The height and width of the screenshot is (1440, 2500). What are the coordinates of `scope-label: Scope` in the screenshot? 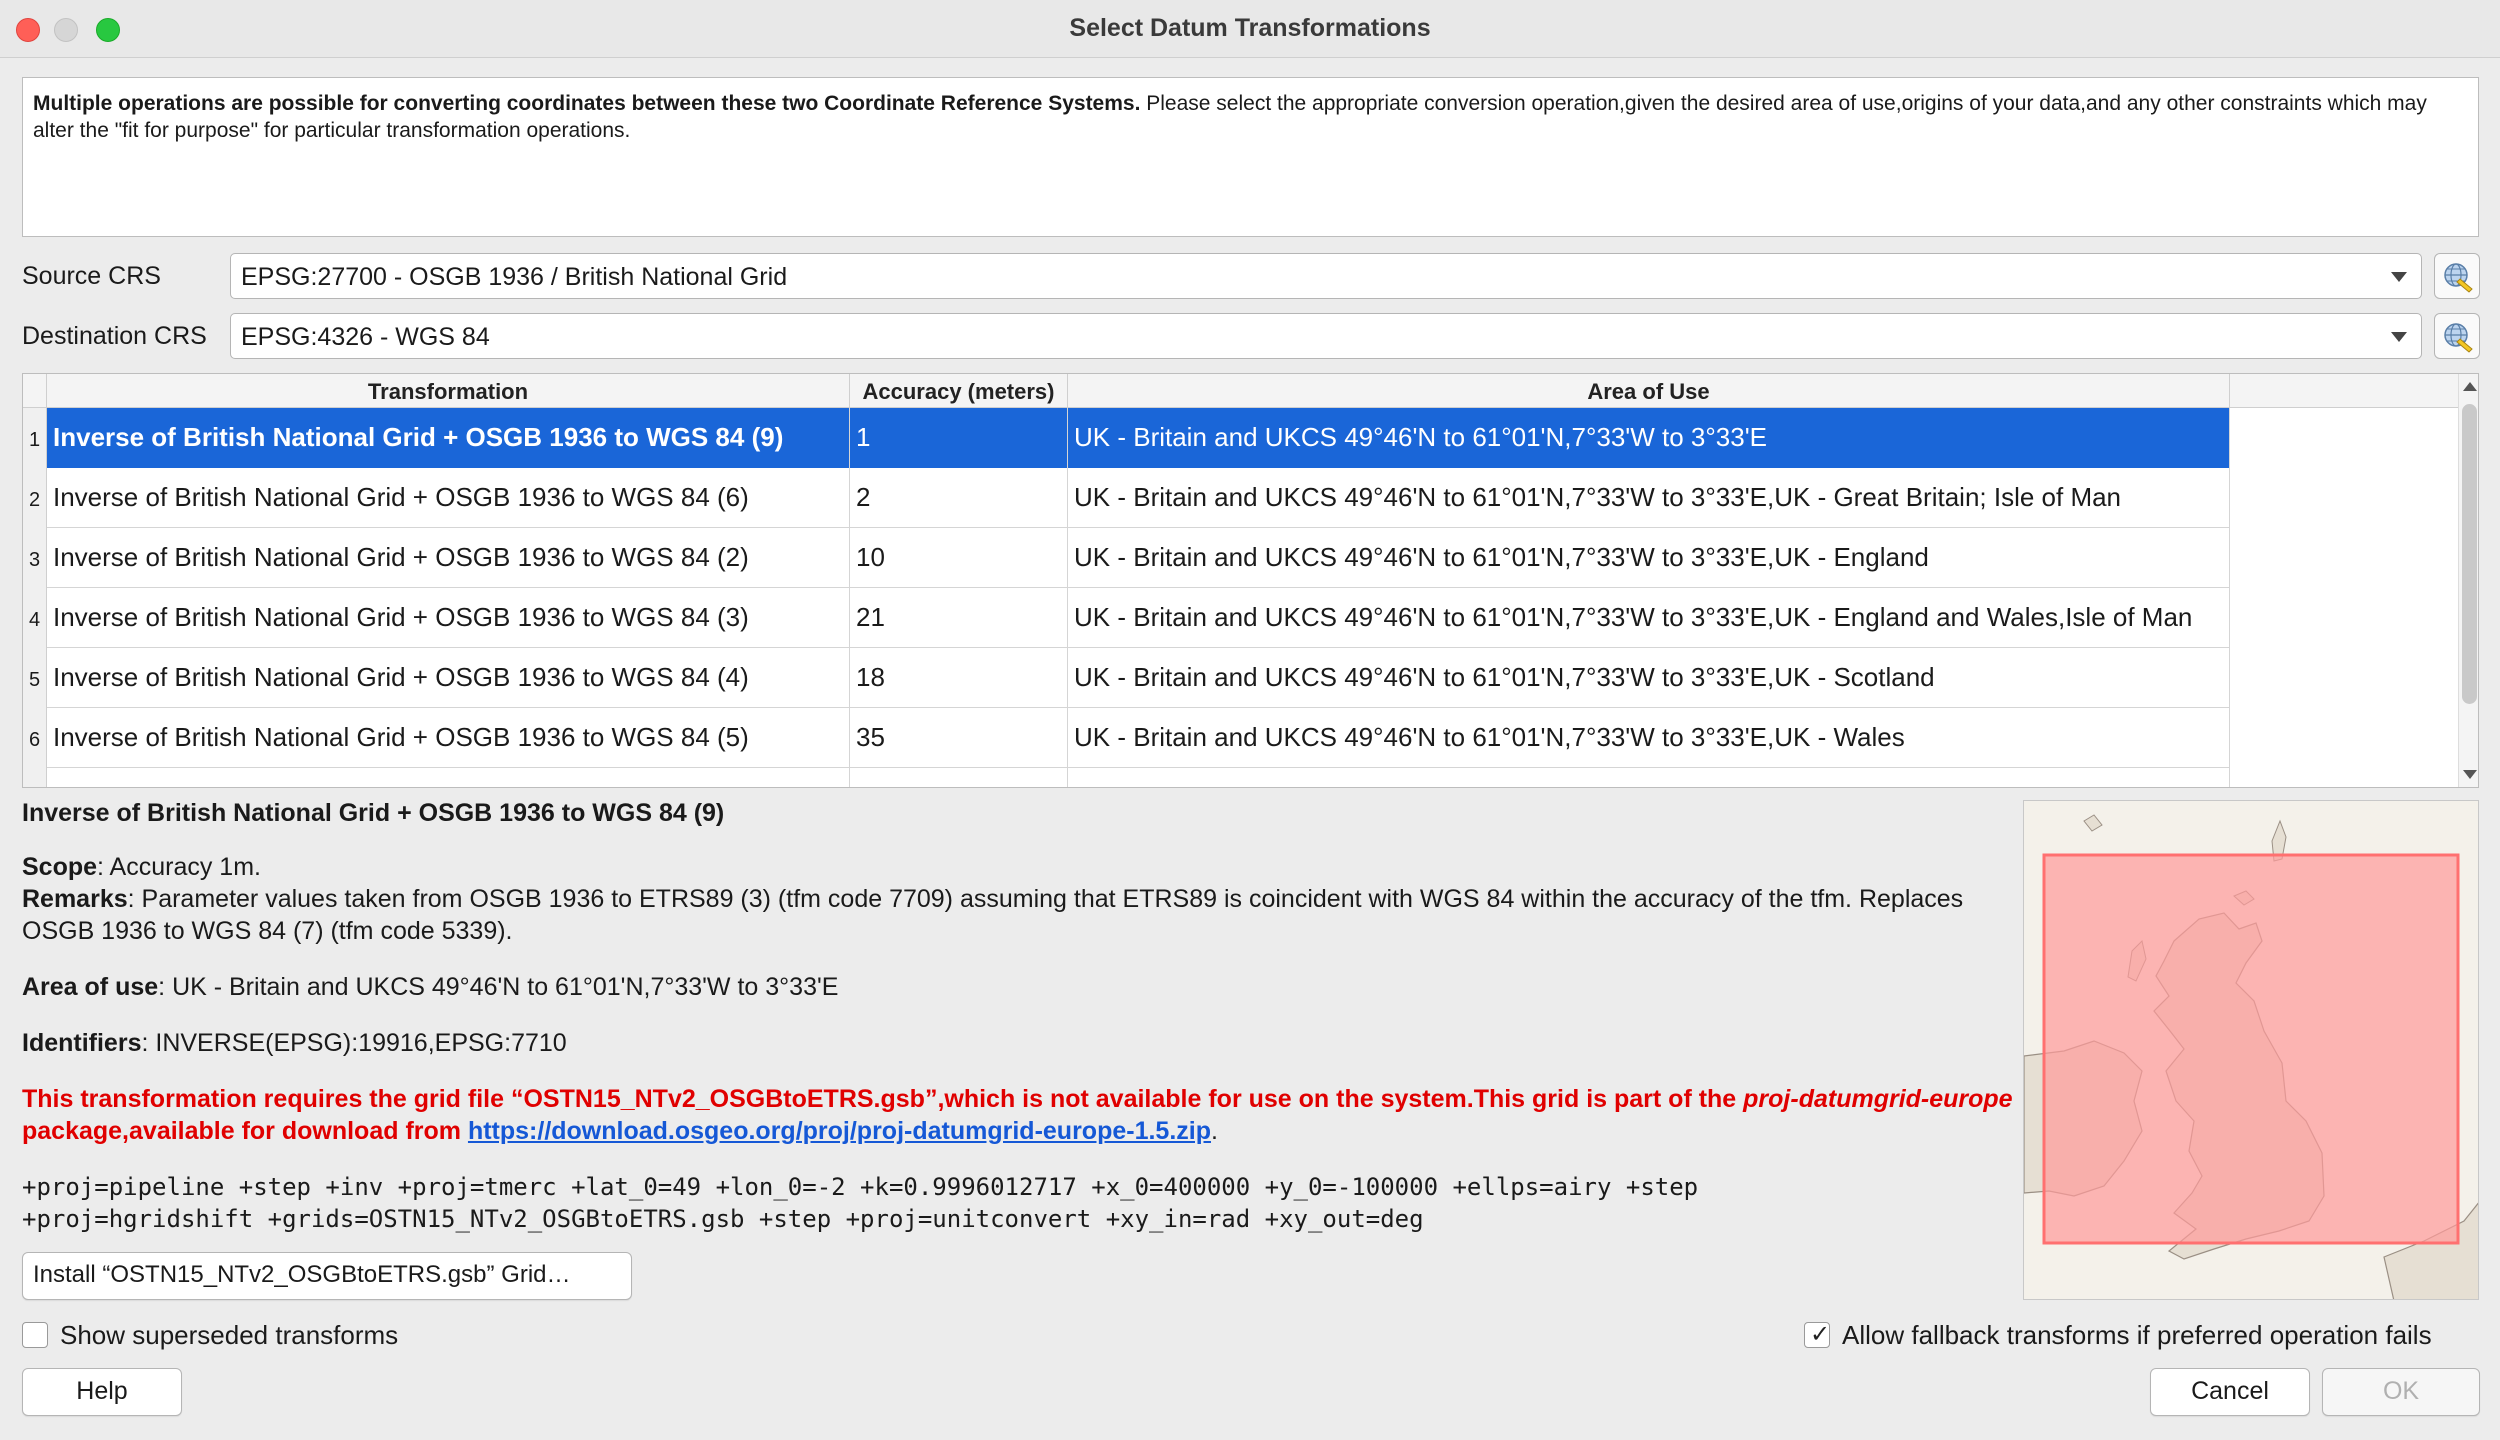 It's located at (60, 867).